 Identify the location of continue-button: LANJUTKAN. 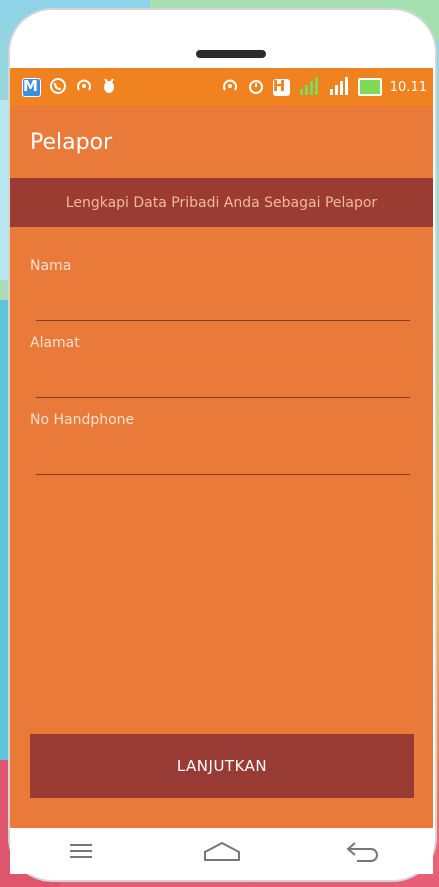
(222, 766).